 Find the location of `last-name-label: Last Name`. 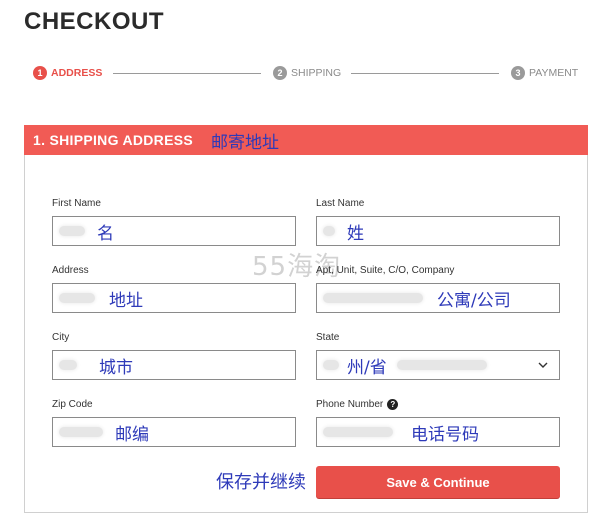

last-name-label: Last Name is located at coordinates (340, 203).